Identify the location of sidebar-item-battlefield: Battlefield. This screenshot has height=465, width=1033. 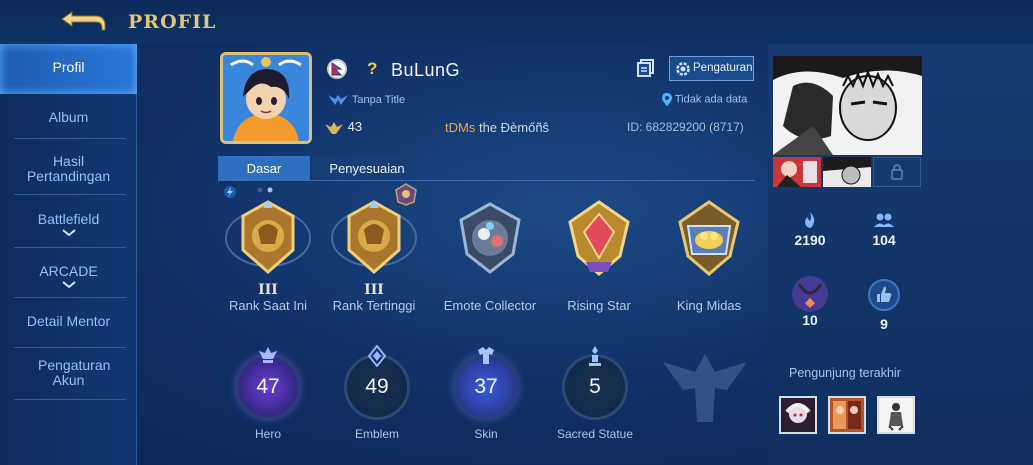
(68, 224).